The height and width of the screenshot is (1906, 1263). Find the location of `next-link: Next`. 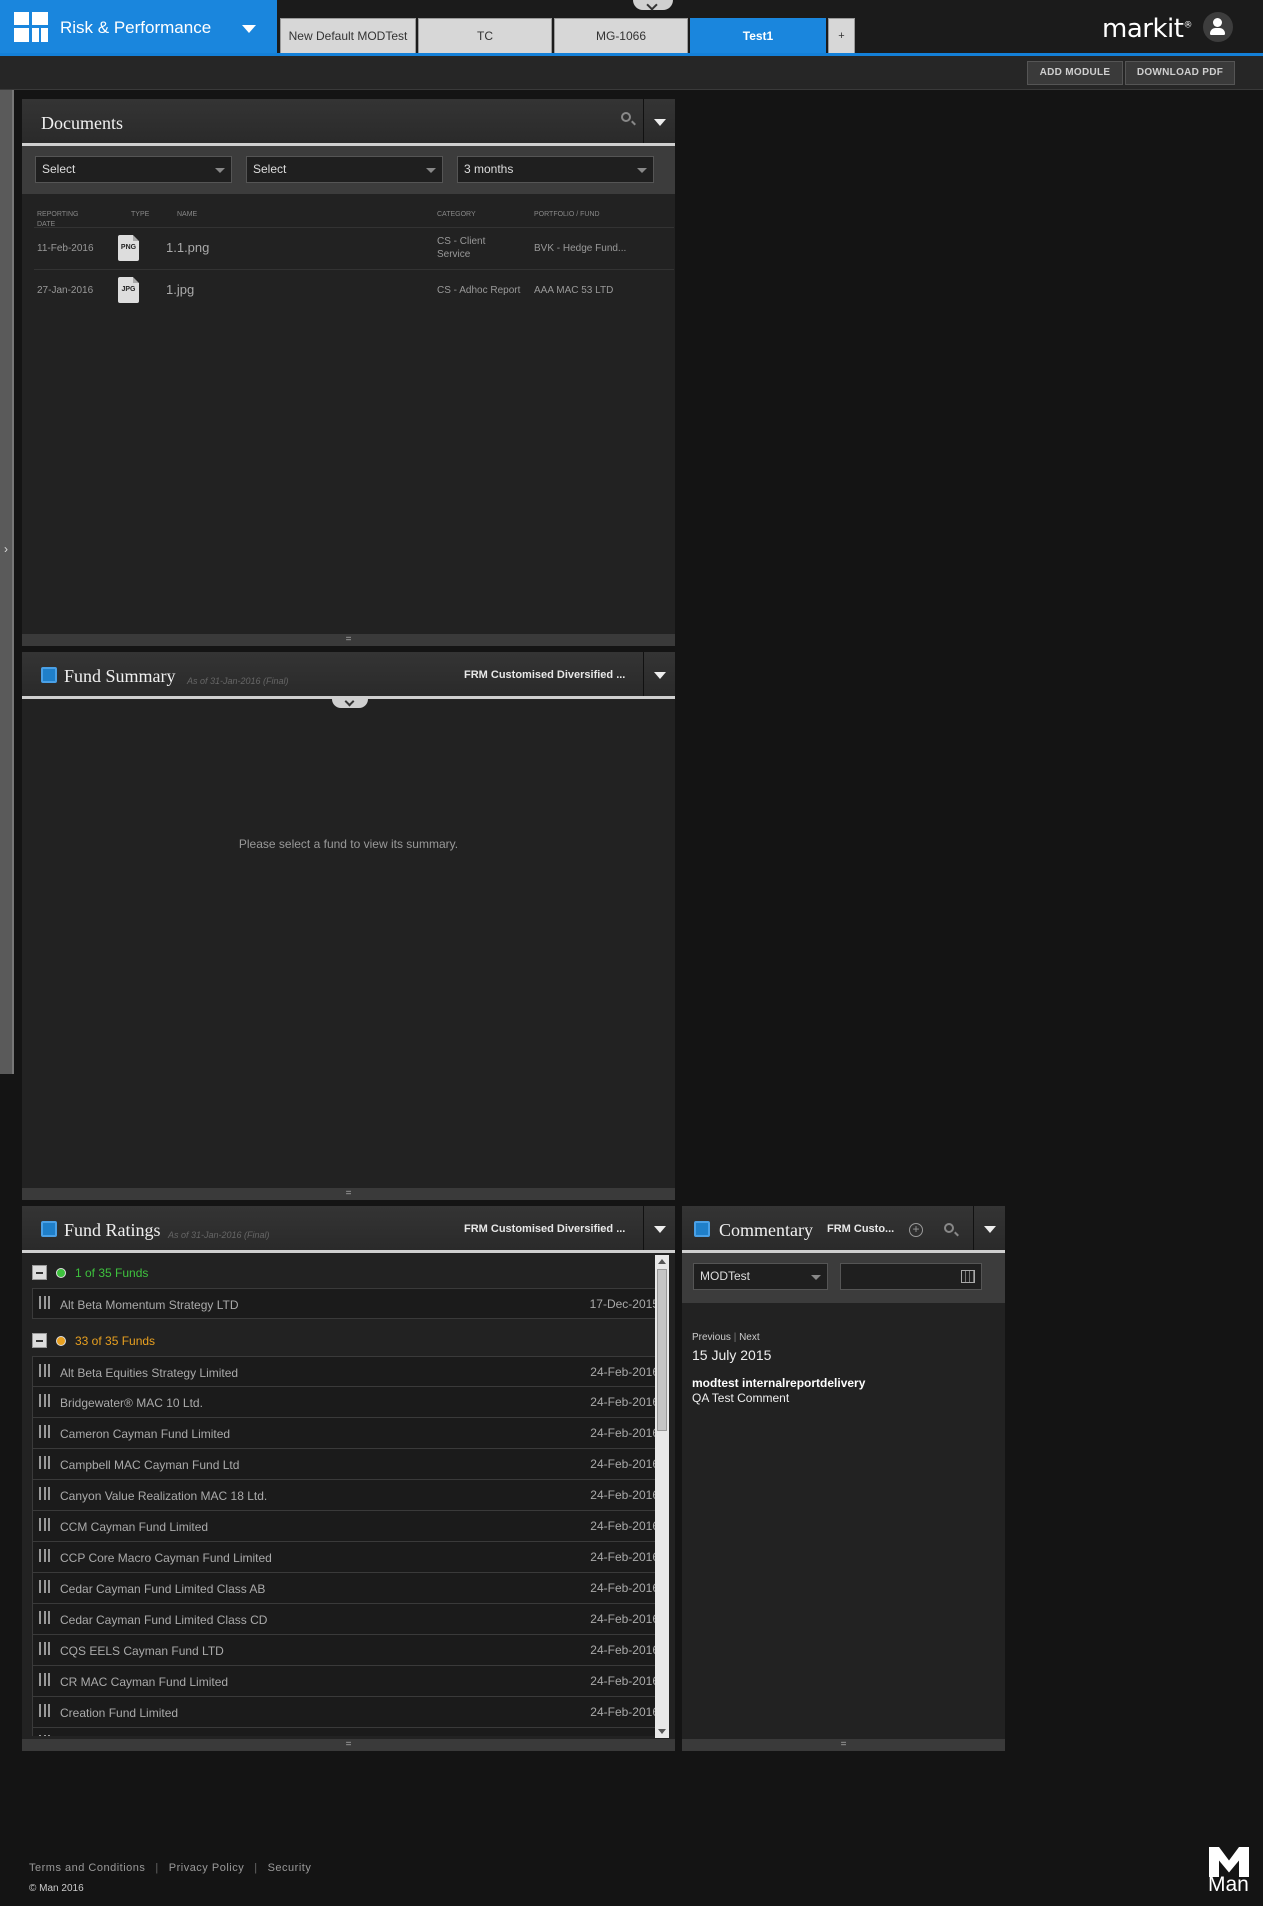

next-link: Next is located at coordinates (749, 1337).